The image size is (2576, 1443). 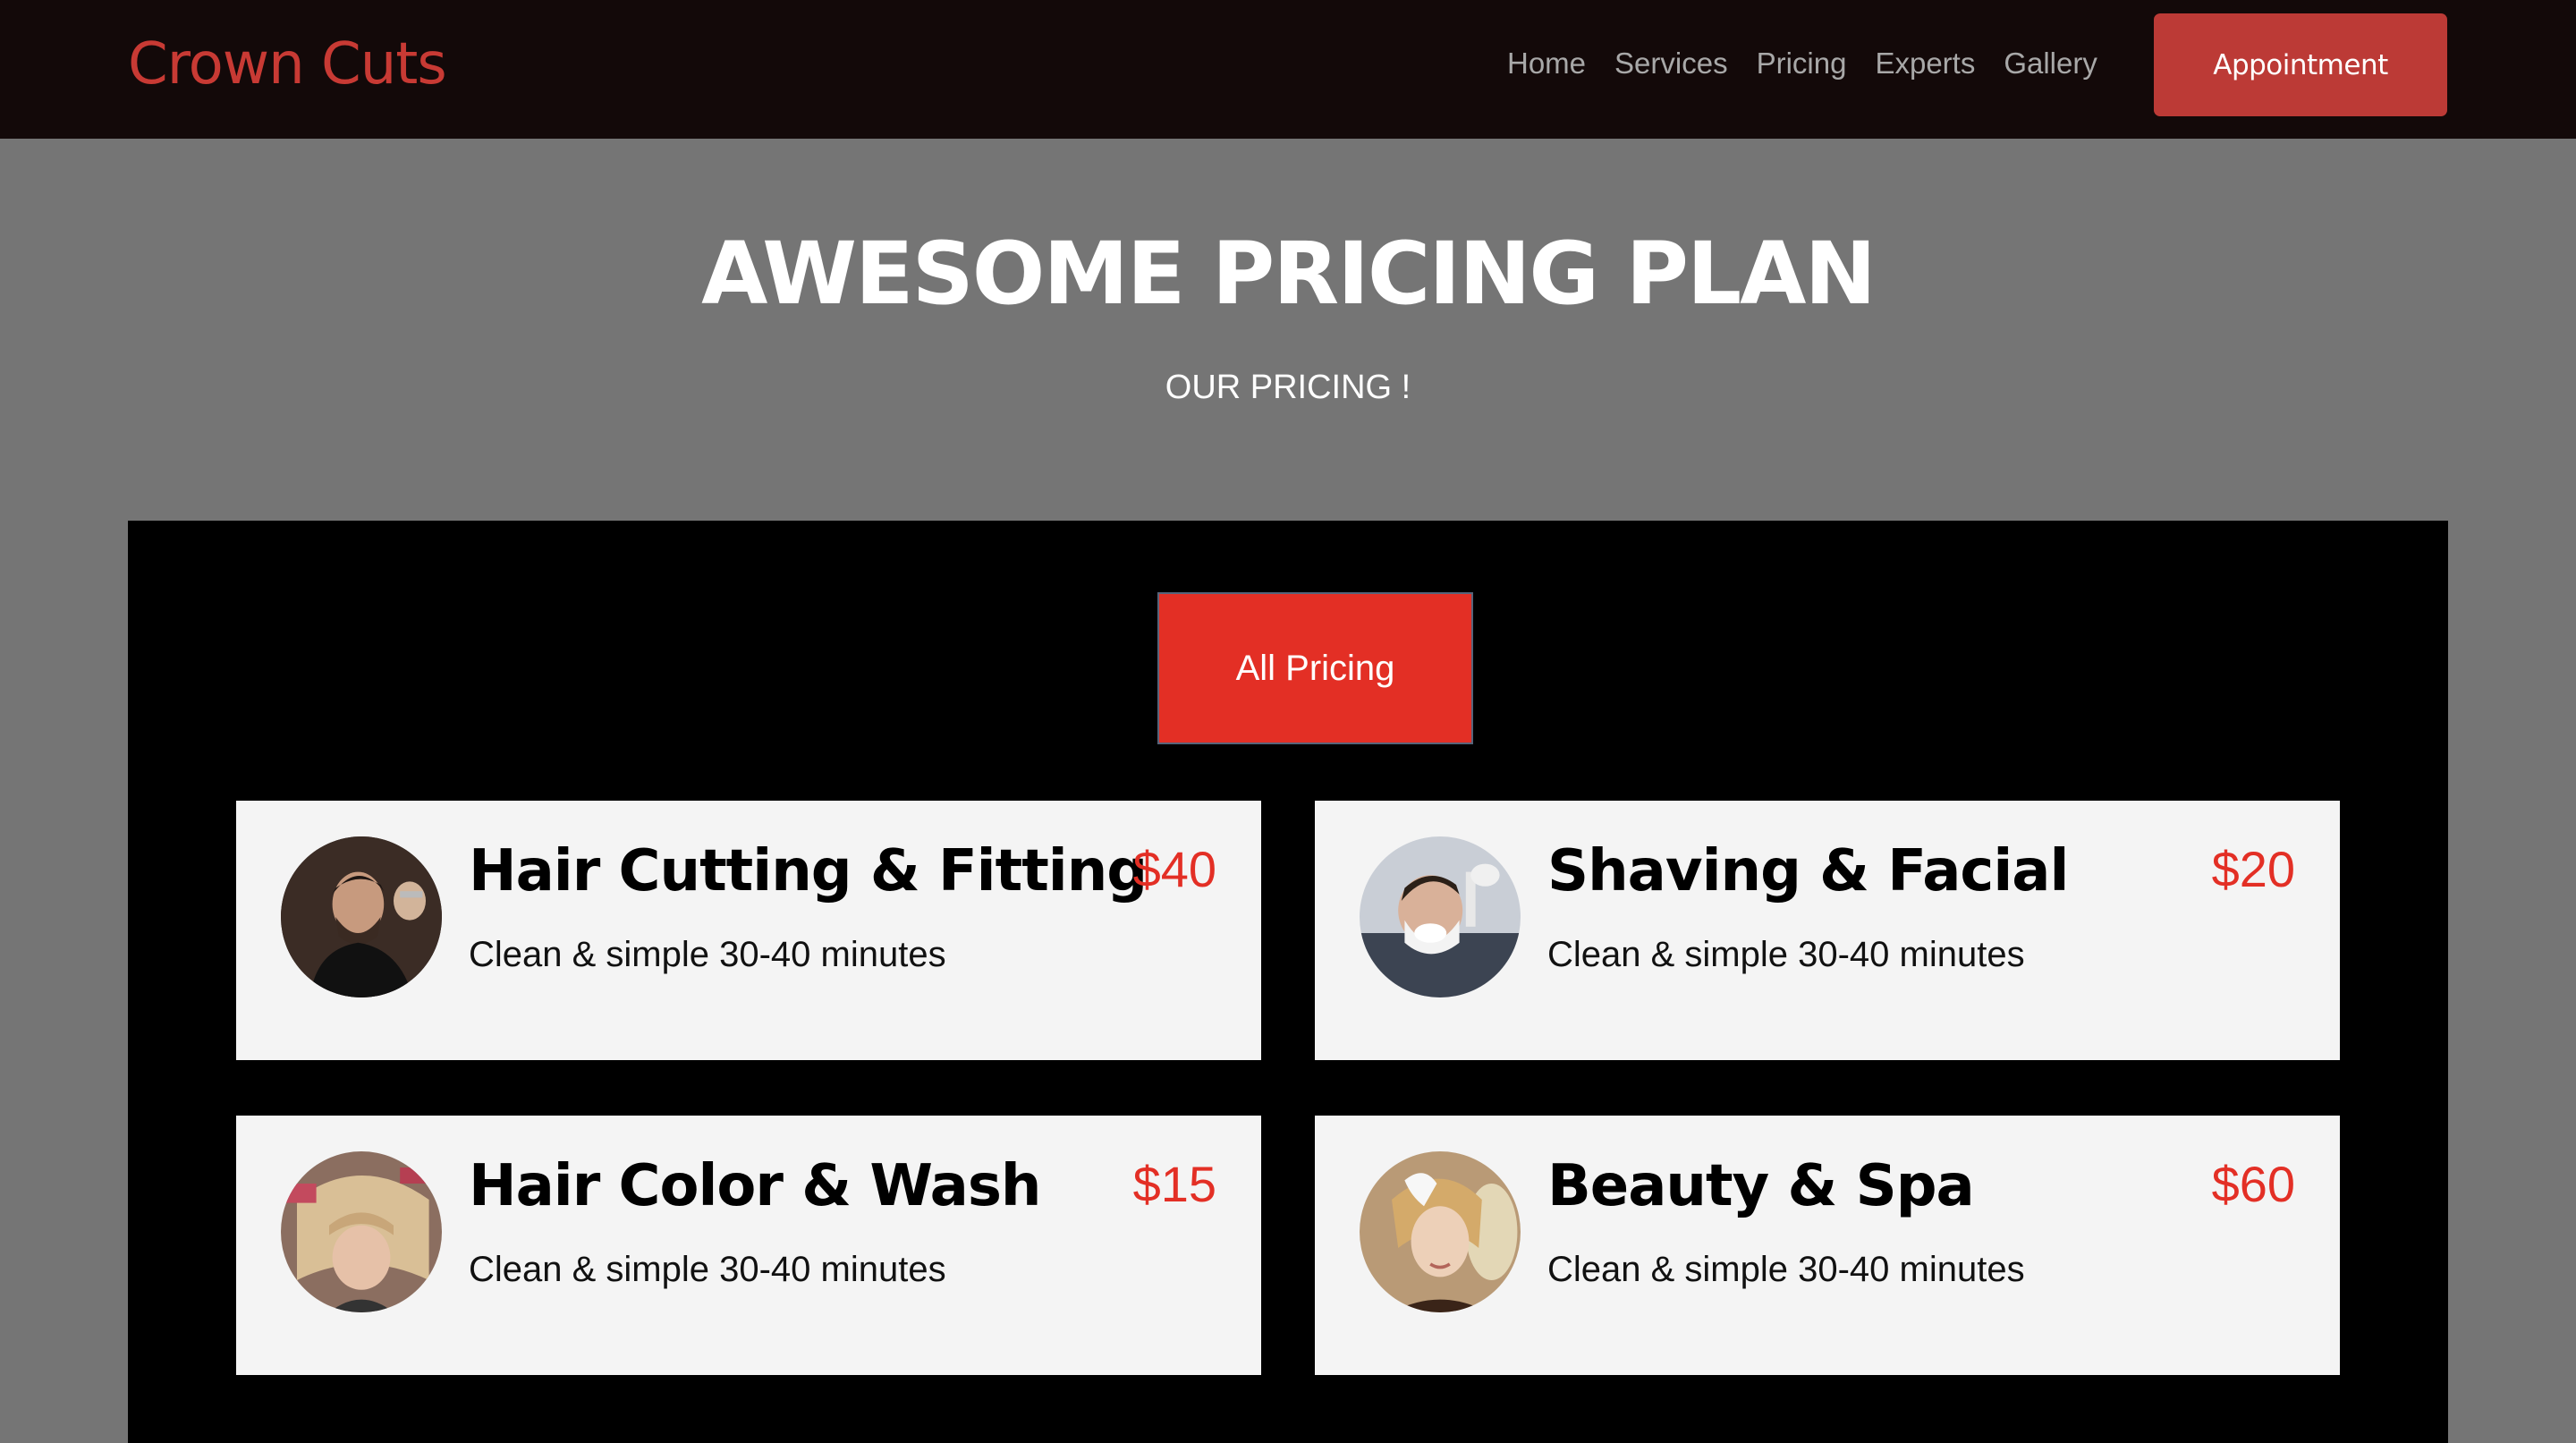 What do you see at coordinates (1808, 871) in the screenshot?
I see `card-title: Shaving & Facial` at bounding box center [1808, 871].